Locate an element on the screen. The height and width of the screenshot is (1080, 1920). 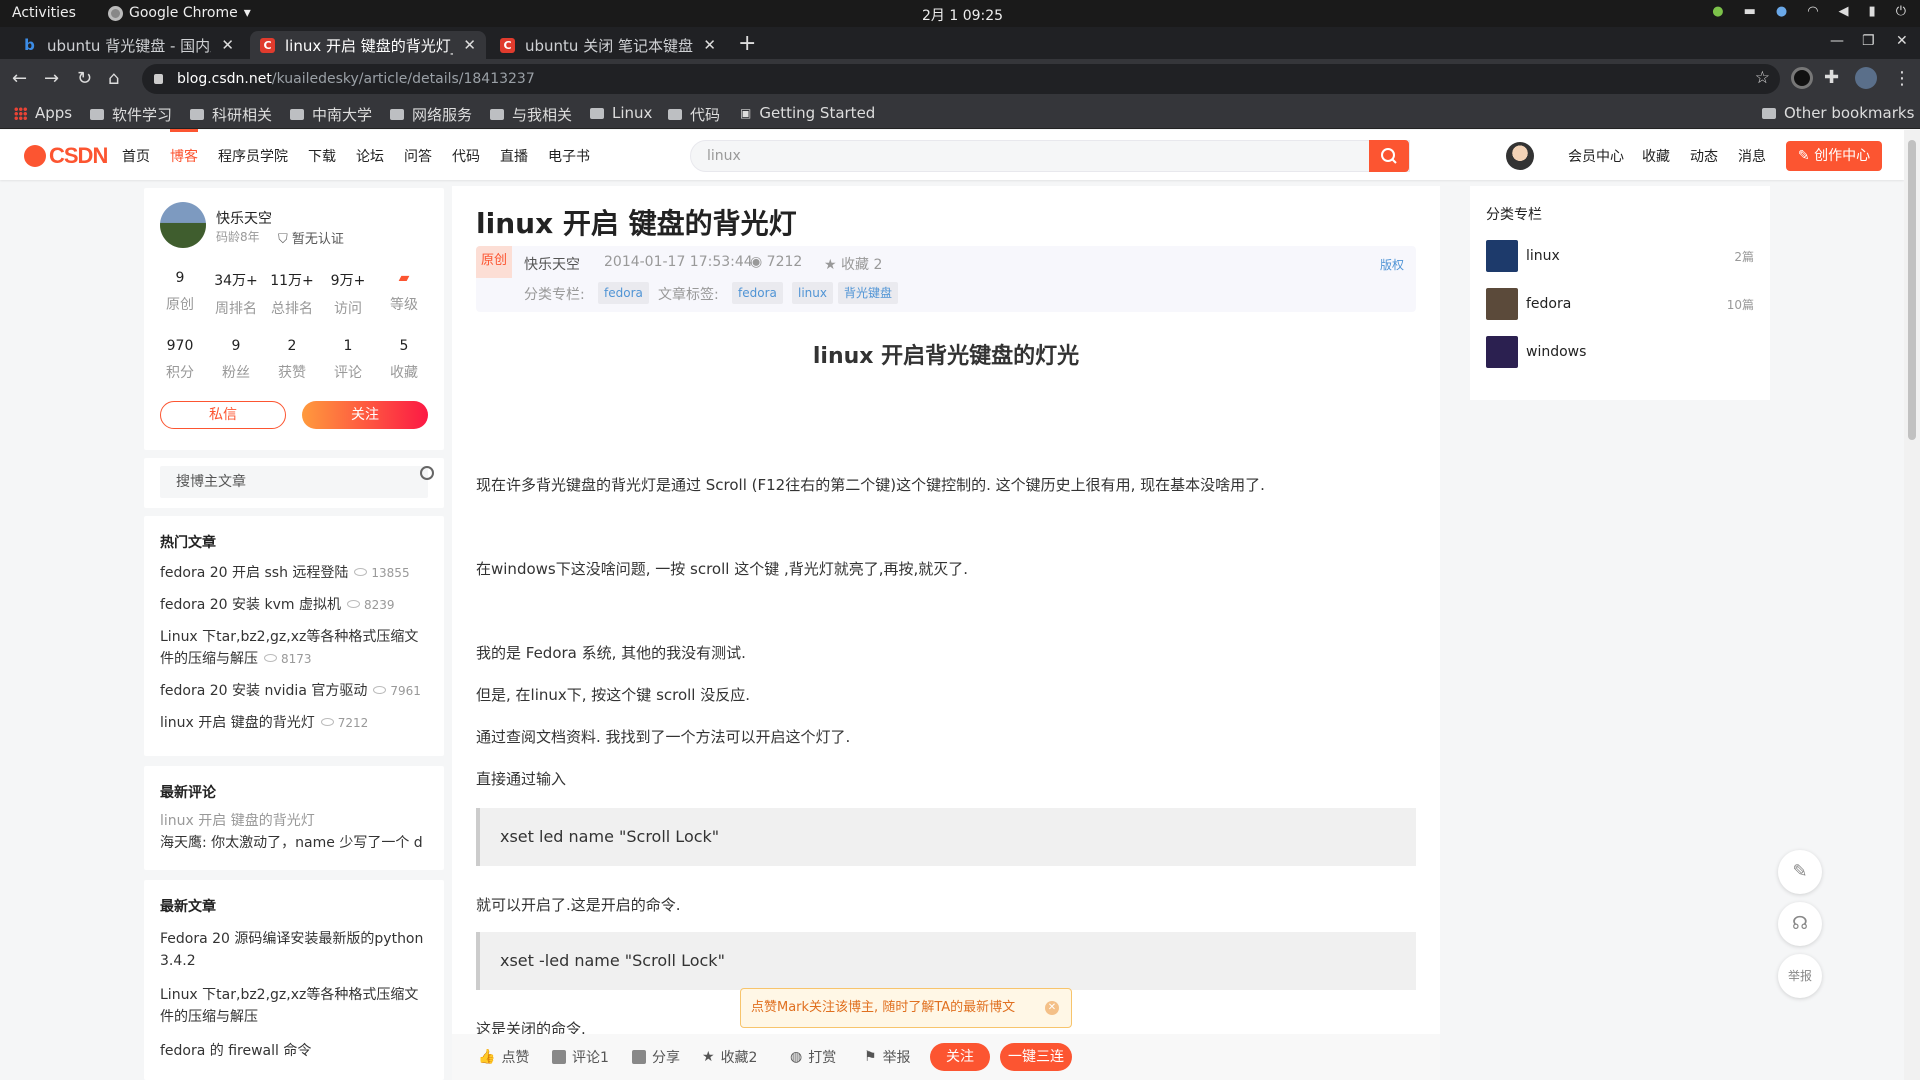
extensions-puzzle-icon: ✚ is located at coordinates (1831, 77).